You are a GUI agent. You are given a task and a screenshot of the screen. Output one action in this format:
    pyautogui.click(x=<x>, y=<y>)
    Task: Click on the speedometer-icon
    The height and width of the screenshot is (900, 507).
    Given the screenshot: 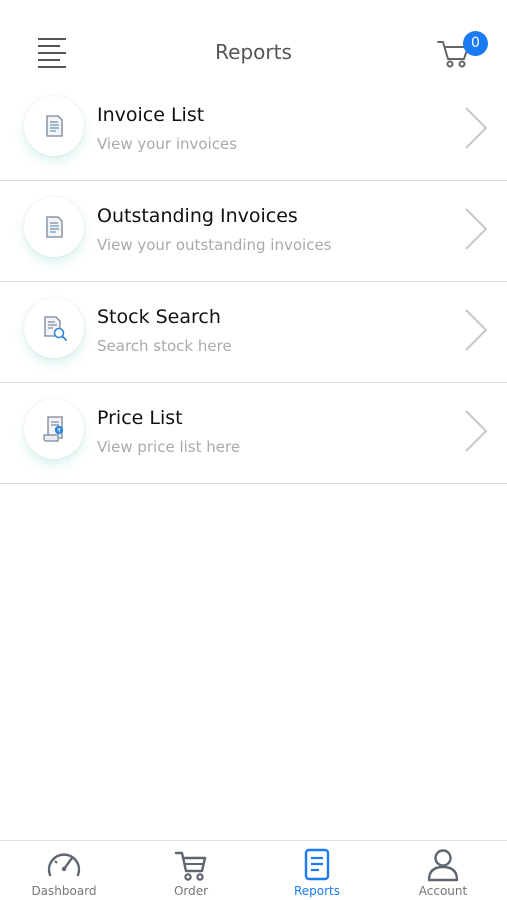 What is the action you would take?
    pyautogui.click(x=64, y=865)
    